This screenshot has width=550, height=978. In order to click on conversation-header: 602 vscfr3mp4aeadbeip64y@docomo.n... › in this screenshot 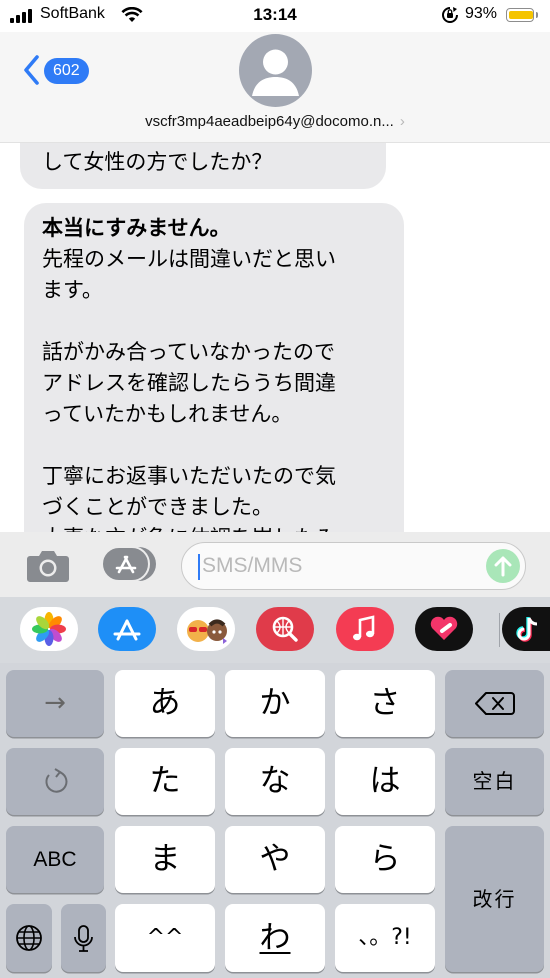, I will do `click(275, 87)`.